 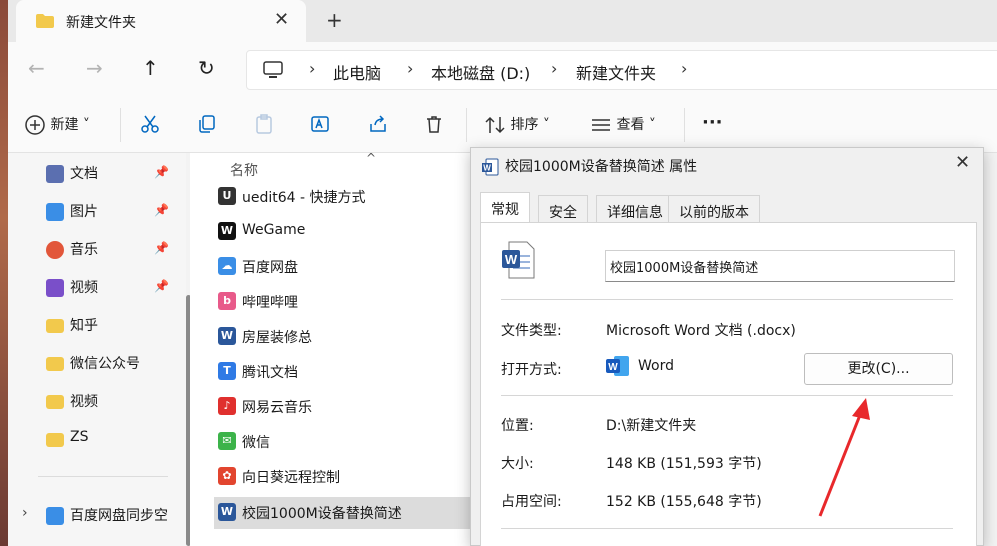 I want to click on file-row: W WeGame, so click(x=345, y=232).